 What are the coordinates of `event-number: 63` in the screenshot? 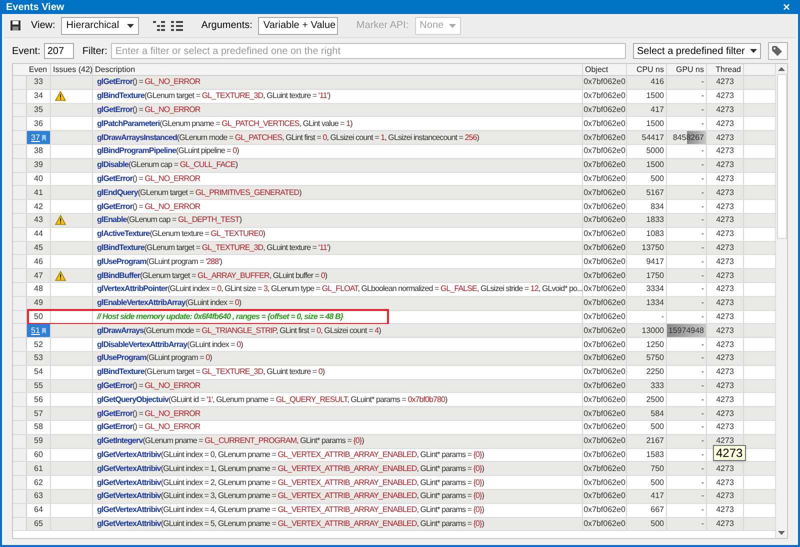 It's located at (38, 496).